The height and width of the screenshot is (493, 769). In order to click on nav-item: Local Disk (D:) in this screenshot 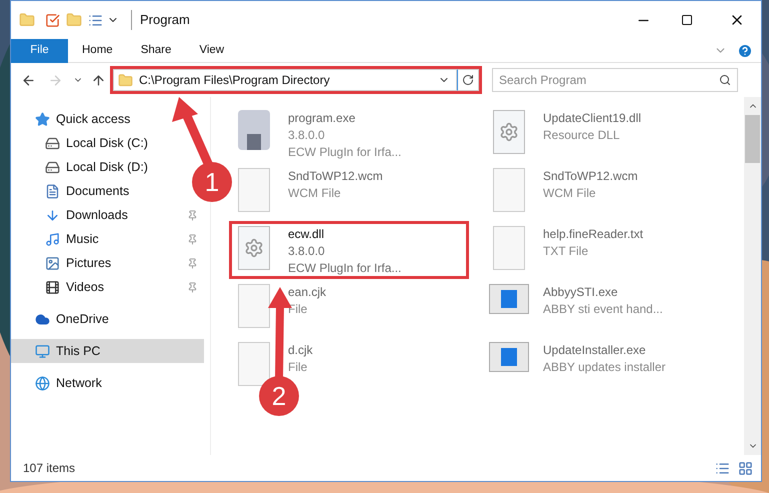, I will do `click(107, 167)`.